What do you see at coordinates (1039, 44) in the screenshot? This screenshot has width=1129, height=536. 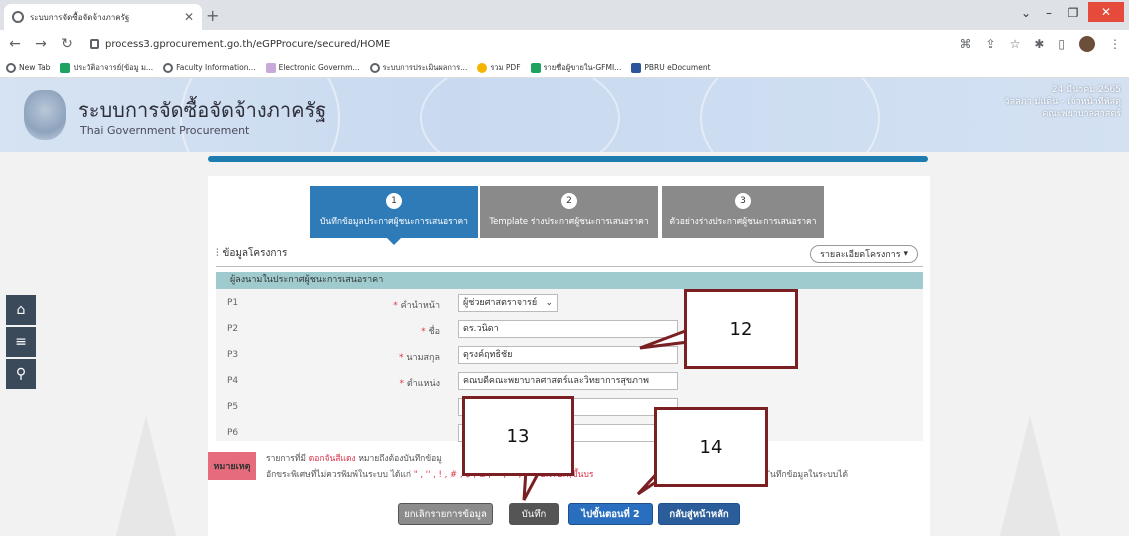 I see `extensions-icon: ✱` at bounding box center [1039, 44].